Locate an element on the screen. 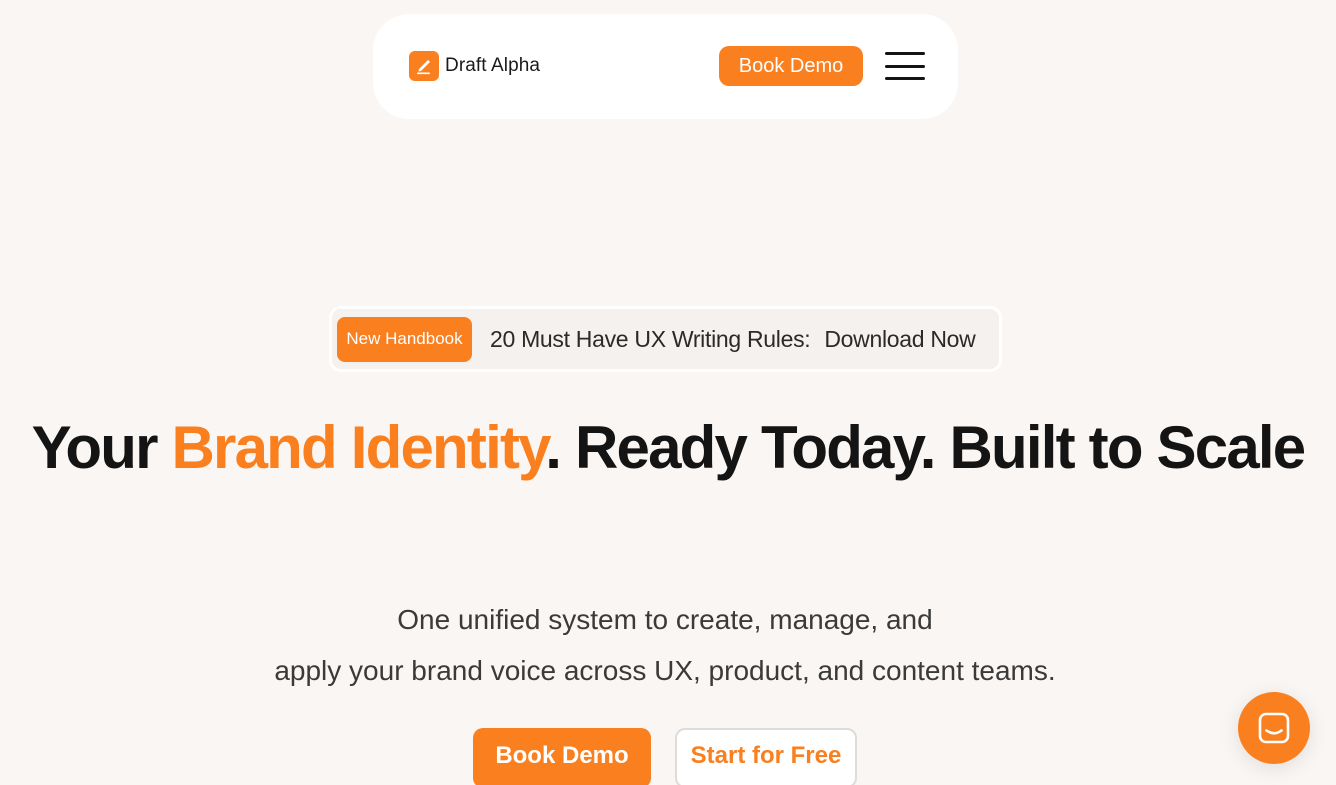 The image size is (1336, 785). chat-launcher-button is located at coordinates (1274, 728).